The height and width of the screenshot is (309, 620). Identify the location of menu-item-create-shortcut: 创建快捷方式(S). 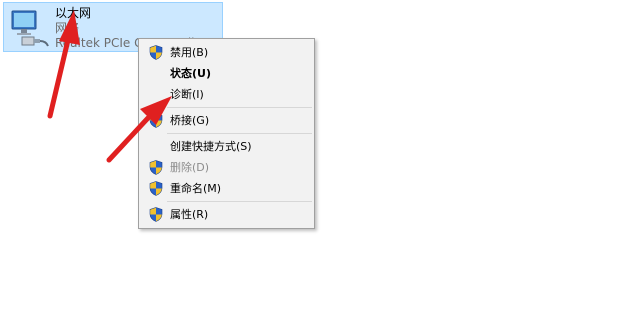
(226, 146).